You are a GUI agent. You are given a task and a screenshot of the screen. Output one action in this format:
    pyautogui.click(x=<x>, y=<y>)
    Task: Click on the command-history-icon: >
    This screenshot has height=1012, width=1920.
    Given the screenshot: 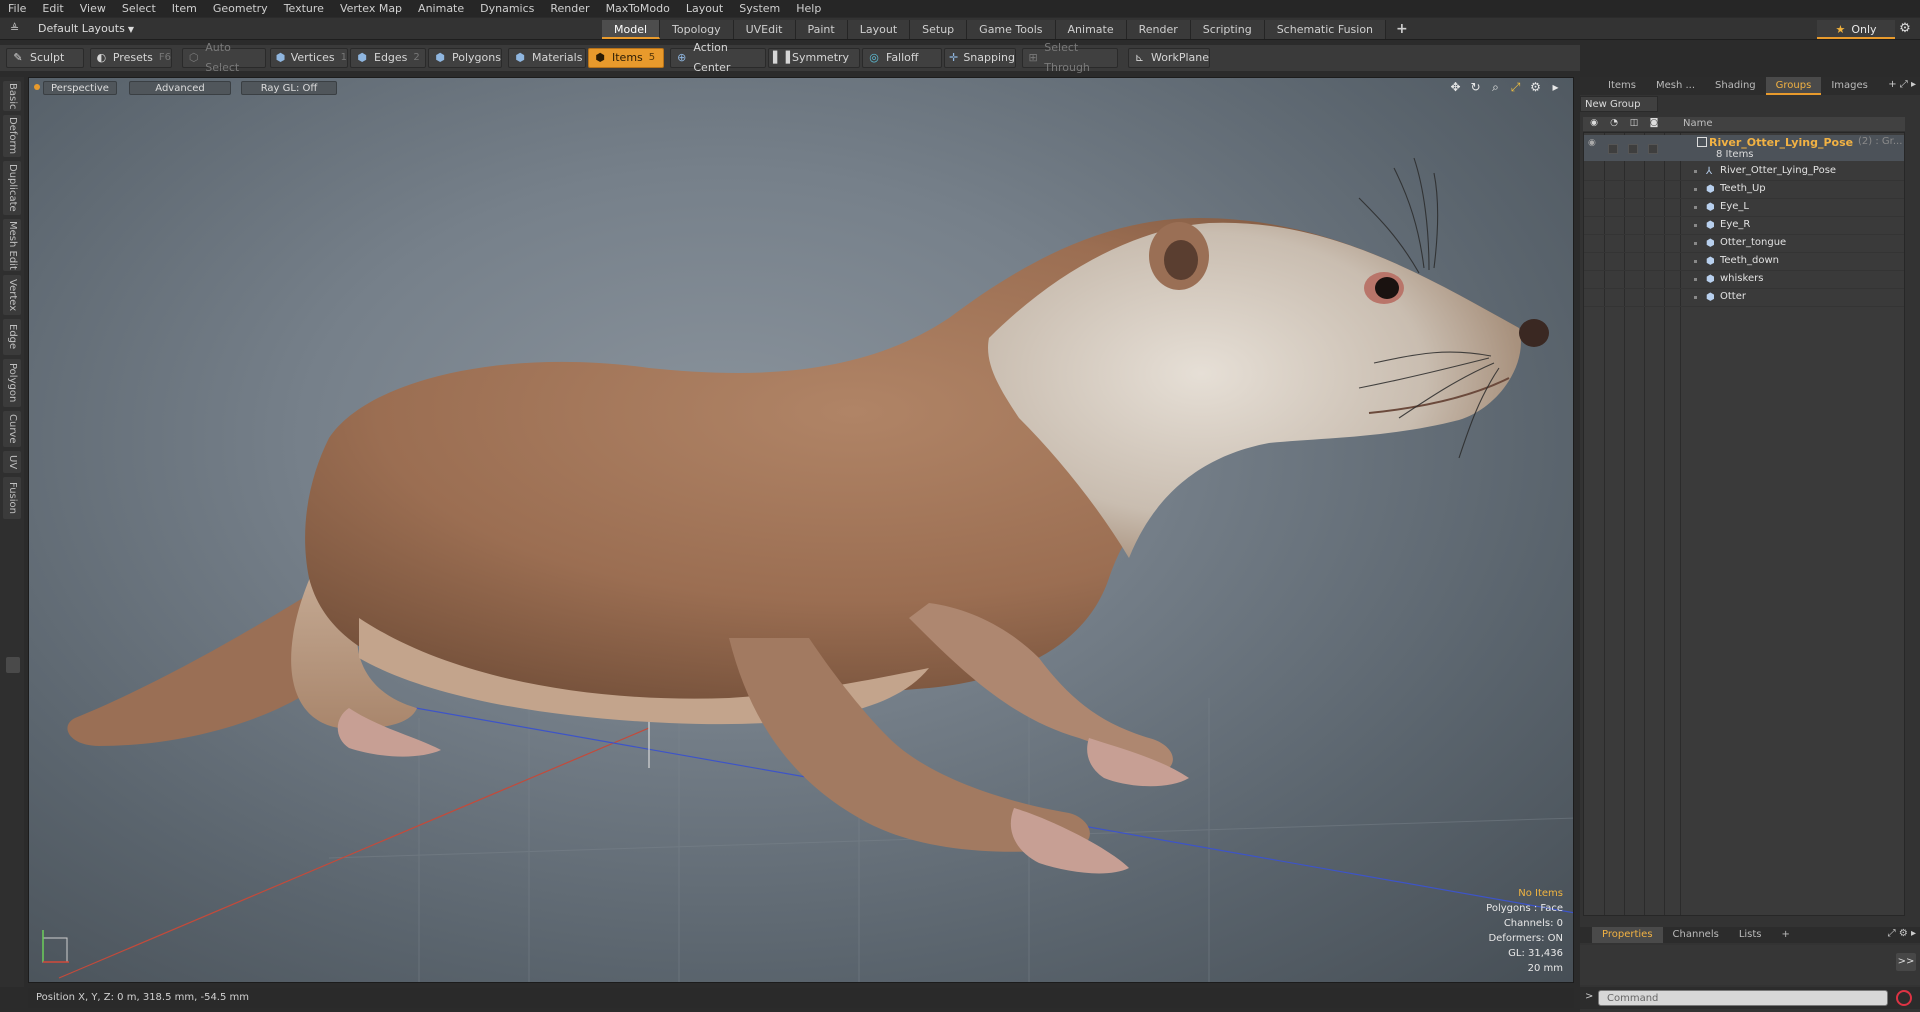 What is the action you would take?
    pyautogui.click(x=1589, y=996)
    